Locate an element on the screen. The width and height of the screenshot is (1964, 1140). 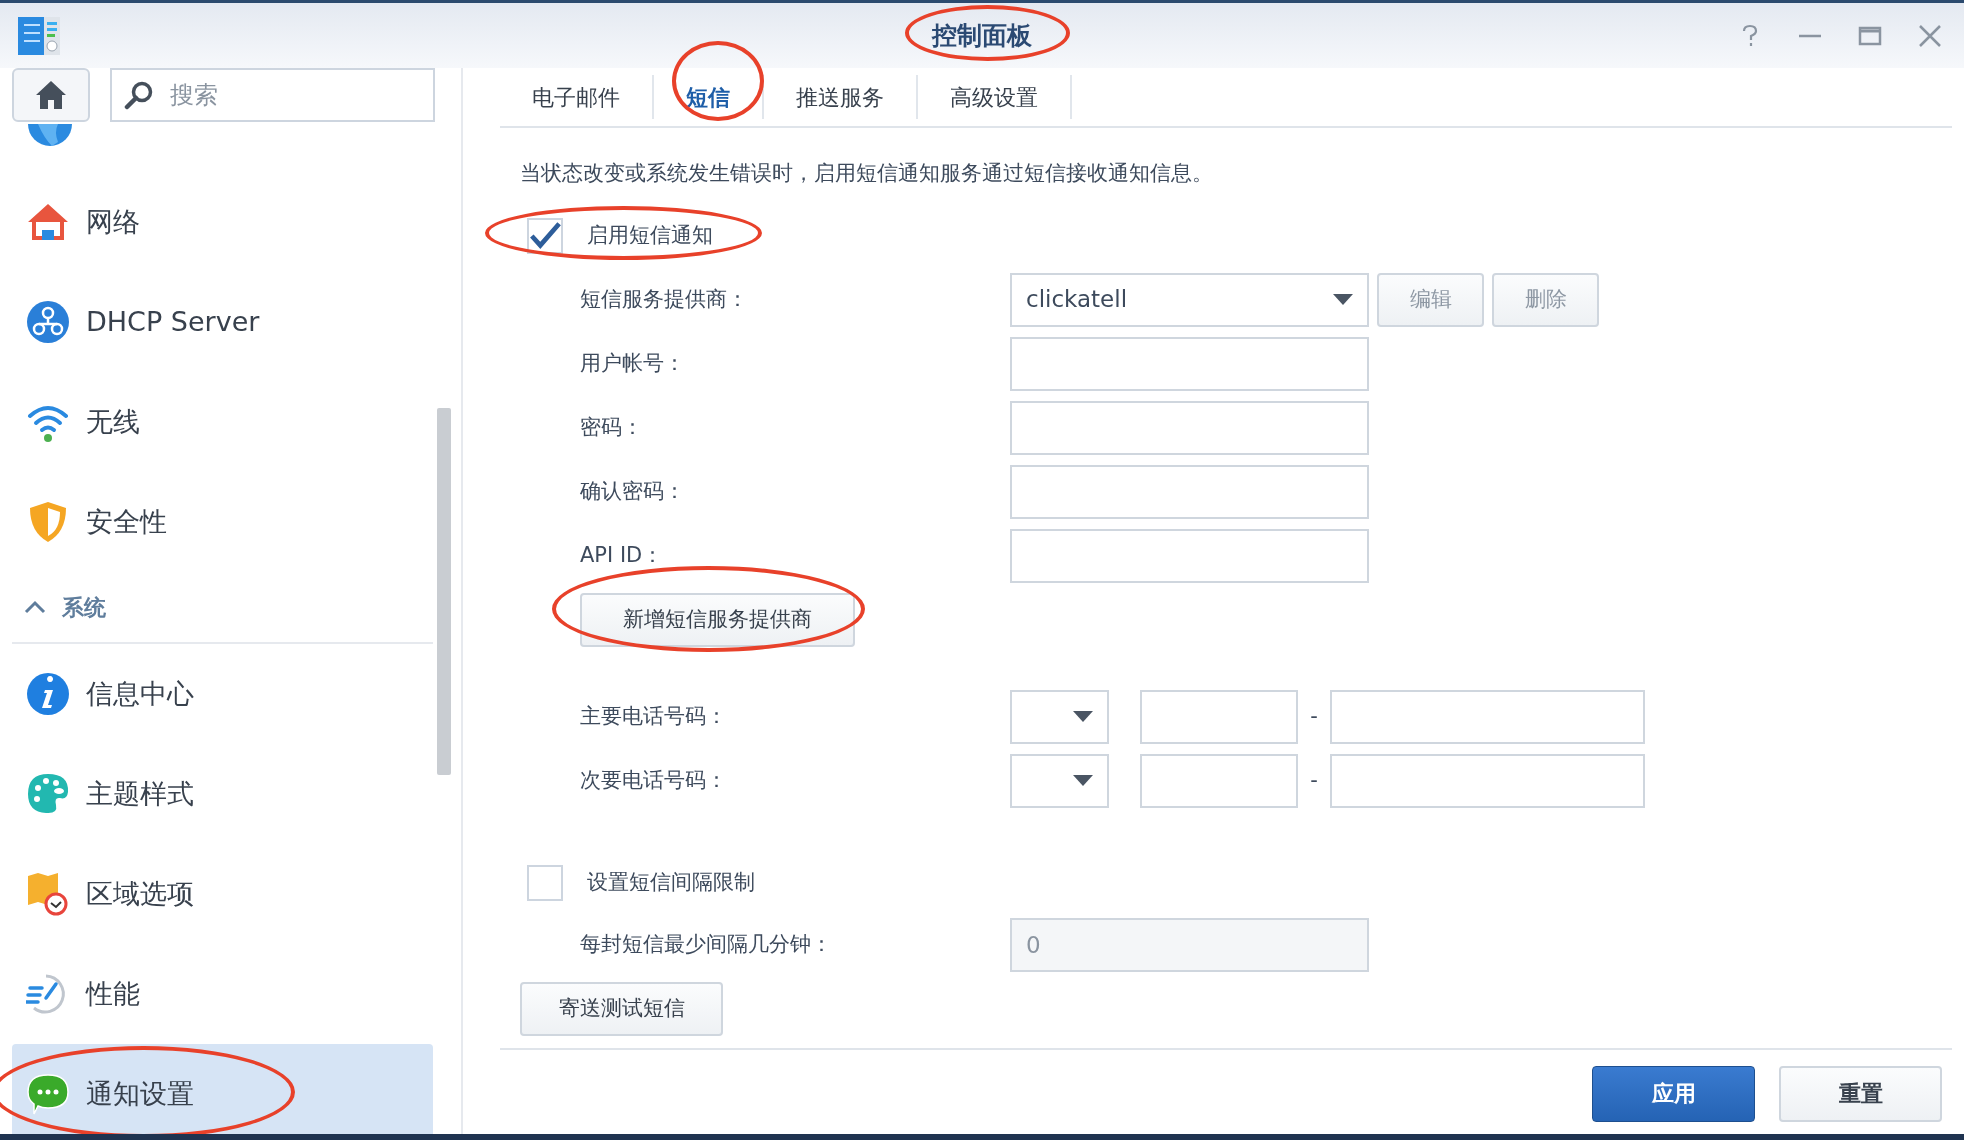
item-label: 信息中心 is located at coordinates (140, 693).